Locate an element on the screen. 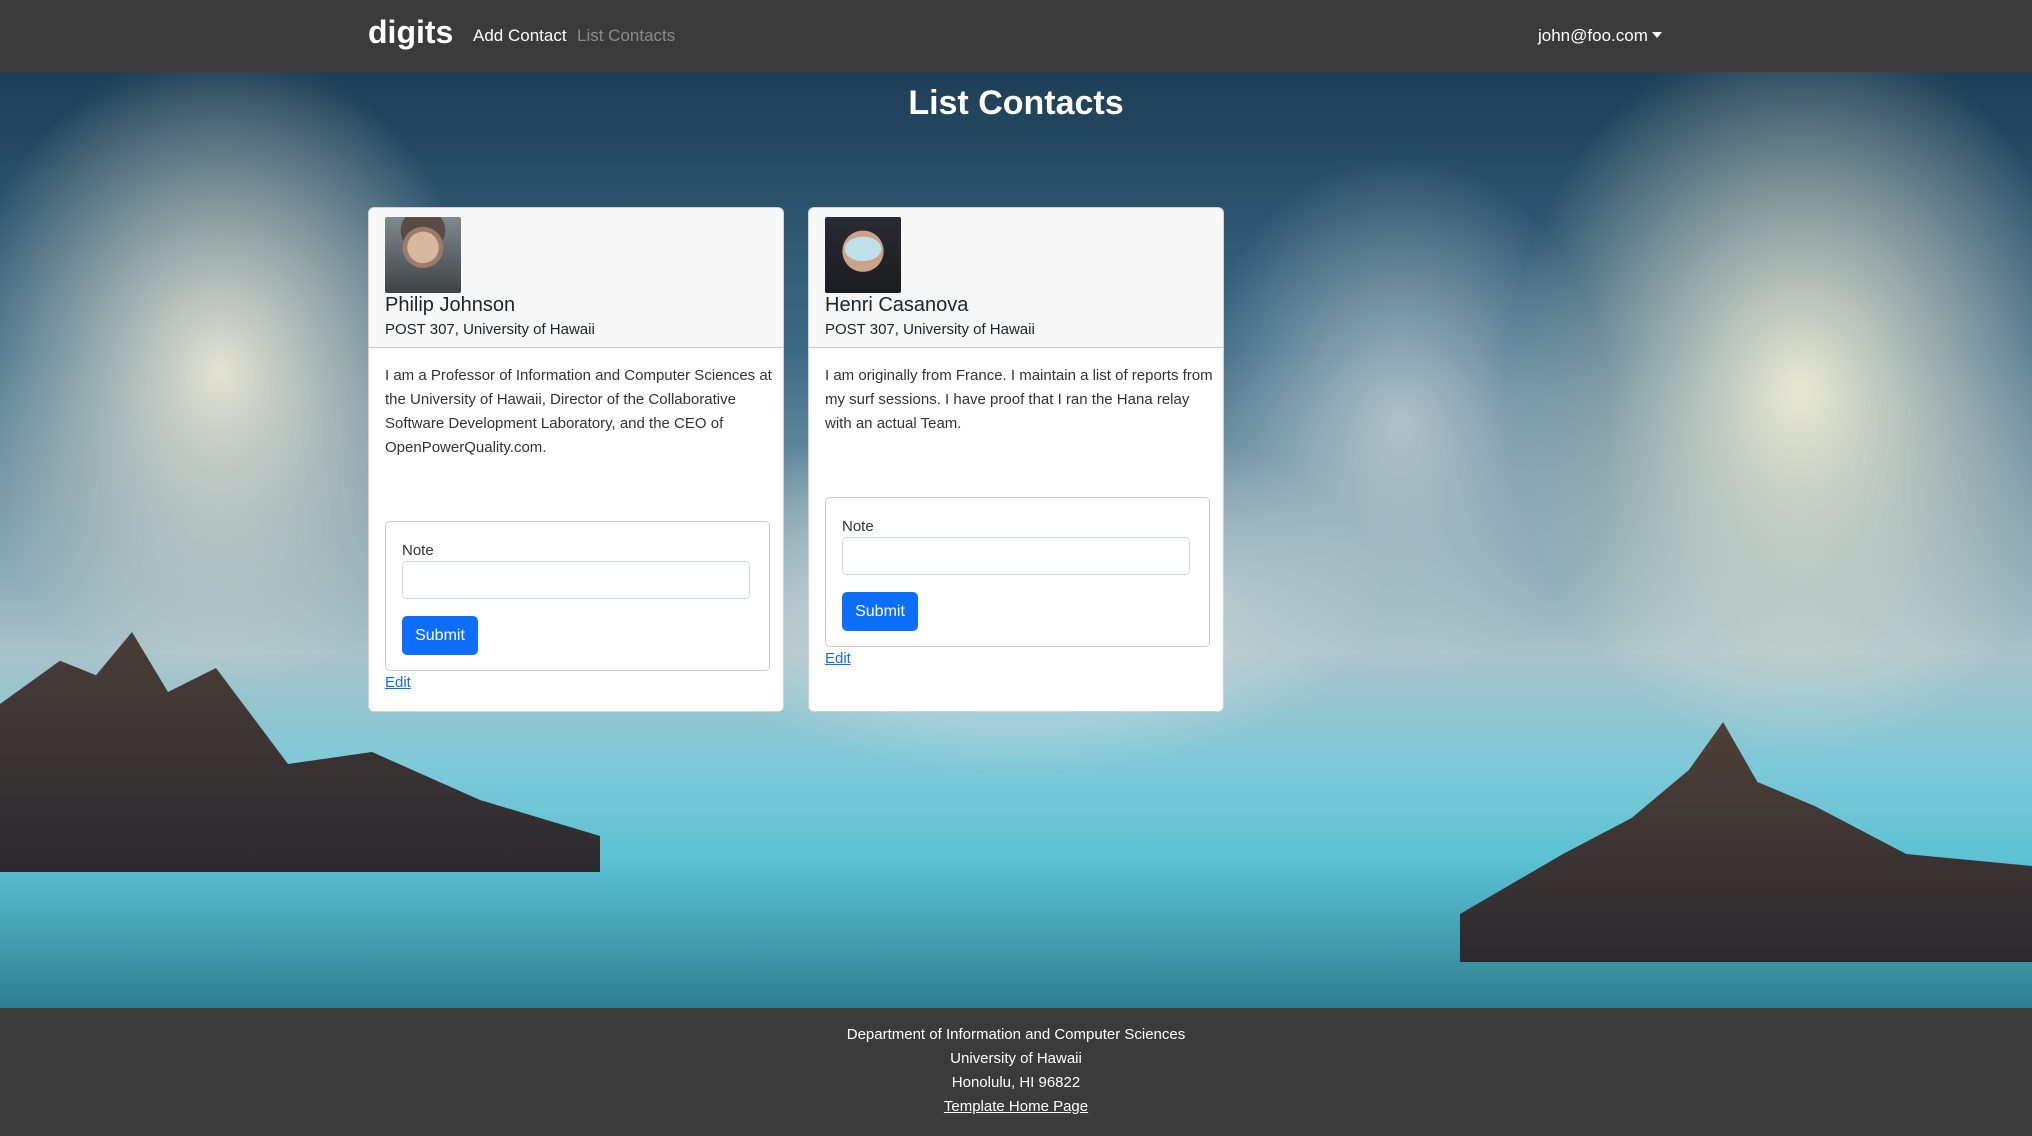  user-dropdown: john@foo.com is located at coordinates (1600, 36).